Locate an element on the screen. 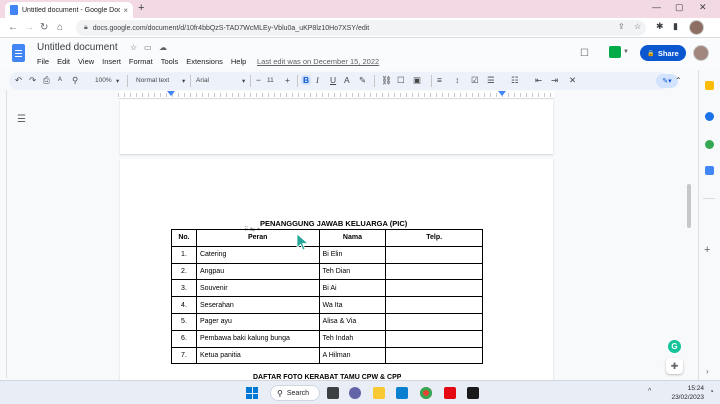 The width and height of the screenshot is (720, 404). maps-icon is located at coordinates (709, 170).